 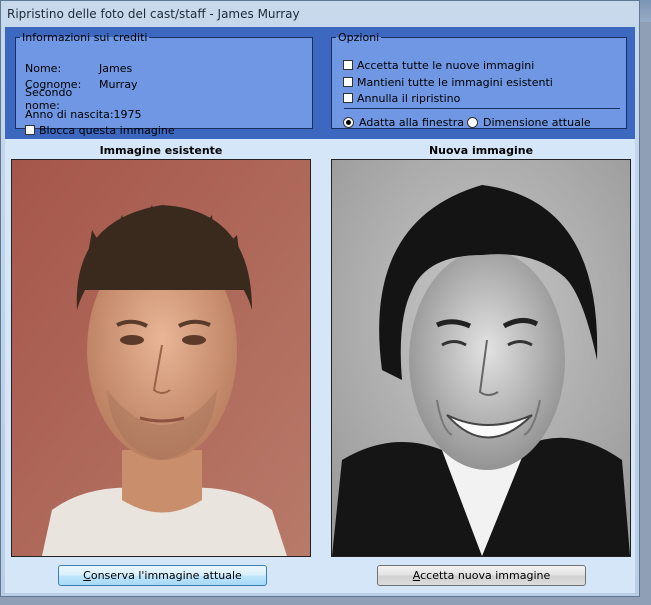 I want to click on lock-image-checkbox-row: Blocca questa immagine, so click(x=100, y=130).